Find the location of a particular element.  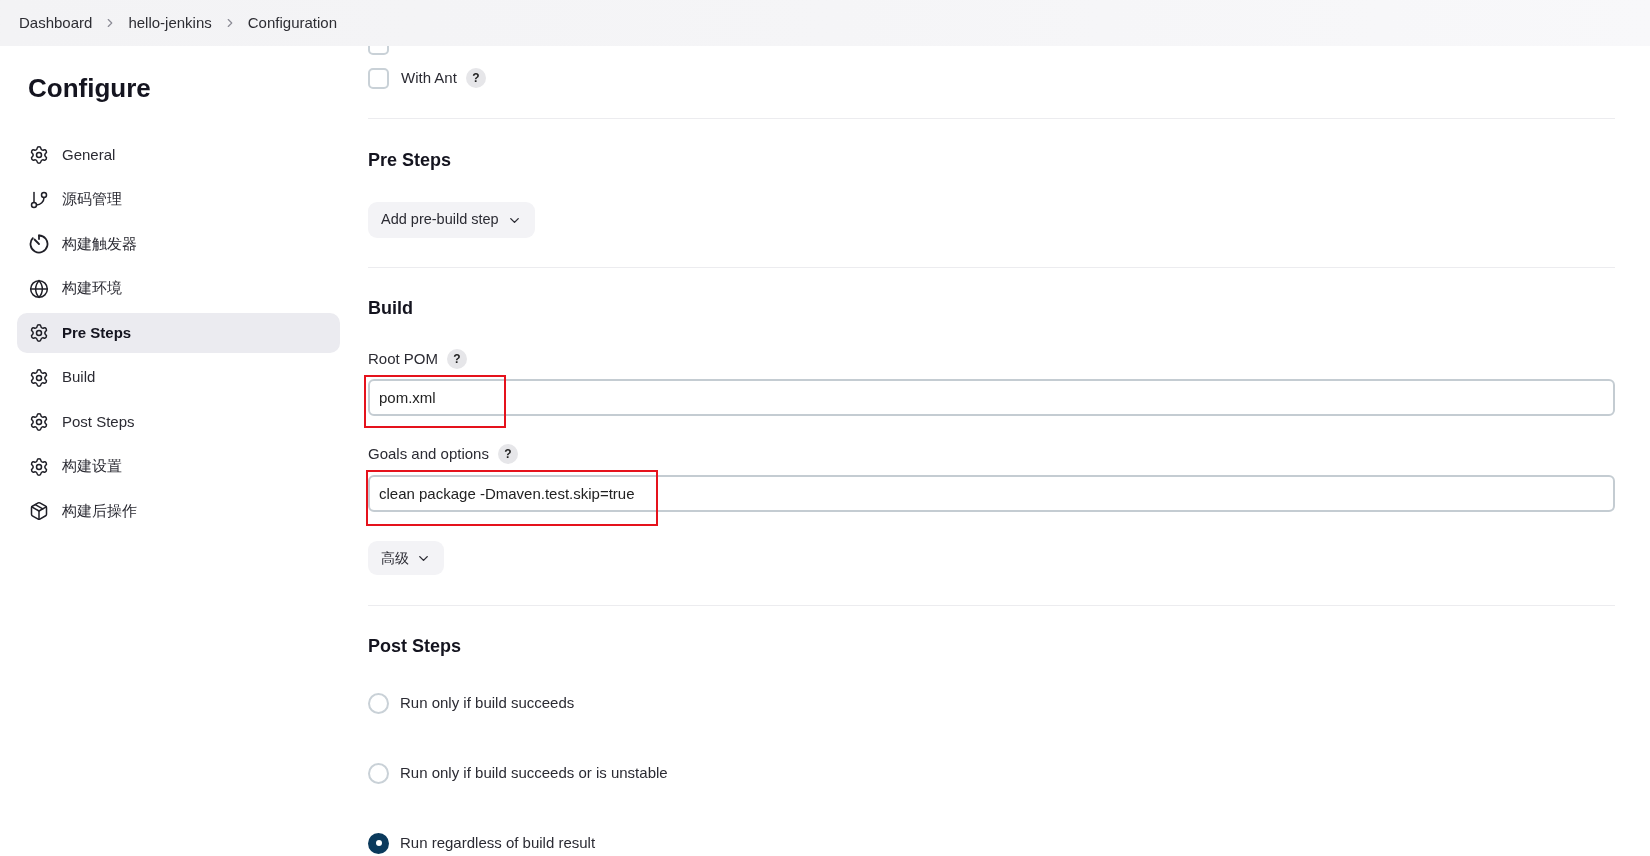

text-field: pom.xml is located at coordinates (991, 397).